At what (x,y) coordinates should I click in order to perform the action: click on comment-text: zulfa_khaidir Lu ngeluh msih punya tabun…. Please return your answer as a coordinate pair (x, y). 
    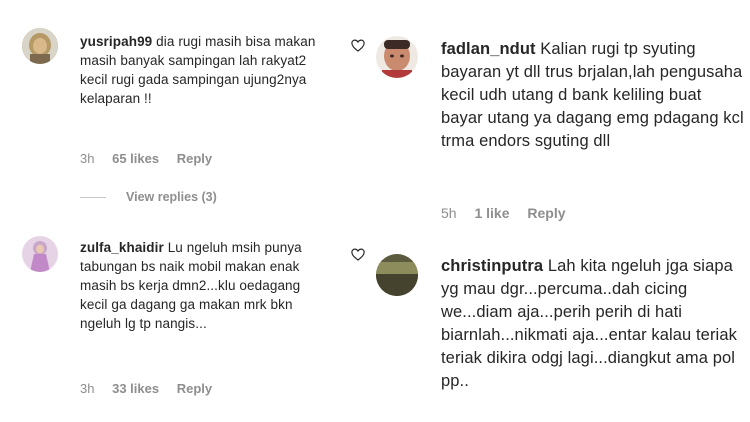
    Looking at the image, I should click on (205, 285).